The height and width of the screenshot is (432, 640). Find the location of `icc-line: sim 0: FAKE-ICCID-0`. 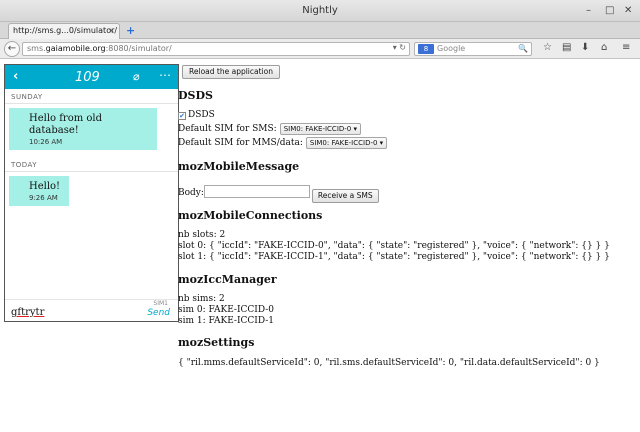

icc-line: sim 0: FAKE-ICCID-0 is located at coordinates (226, 310).